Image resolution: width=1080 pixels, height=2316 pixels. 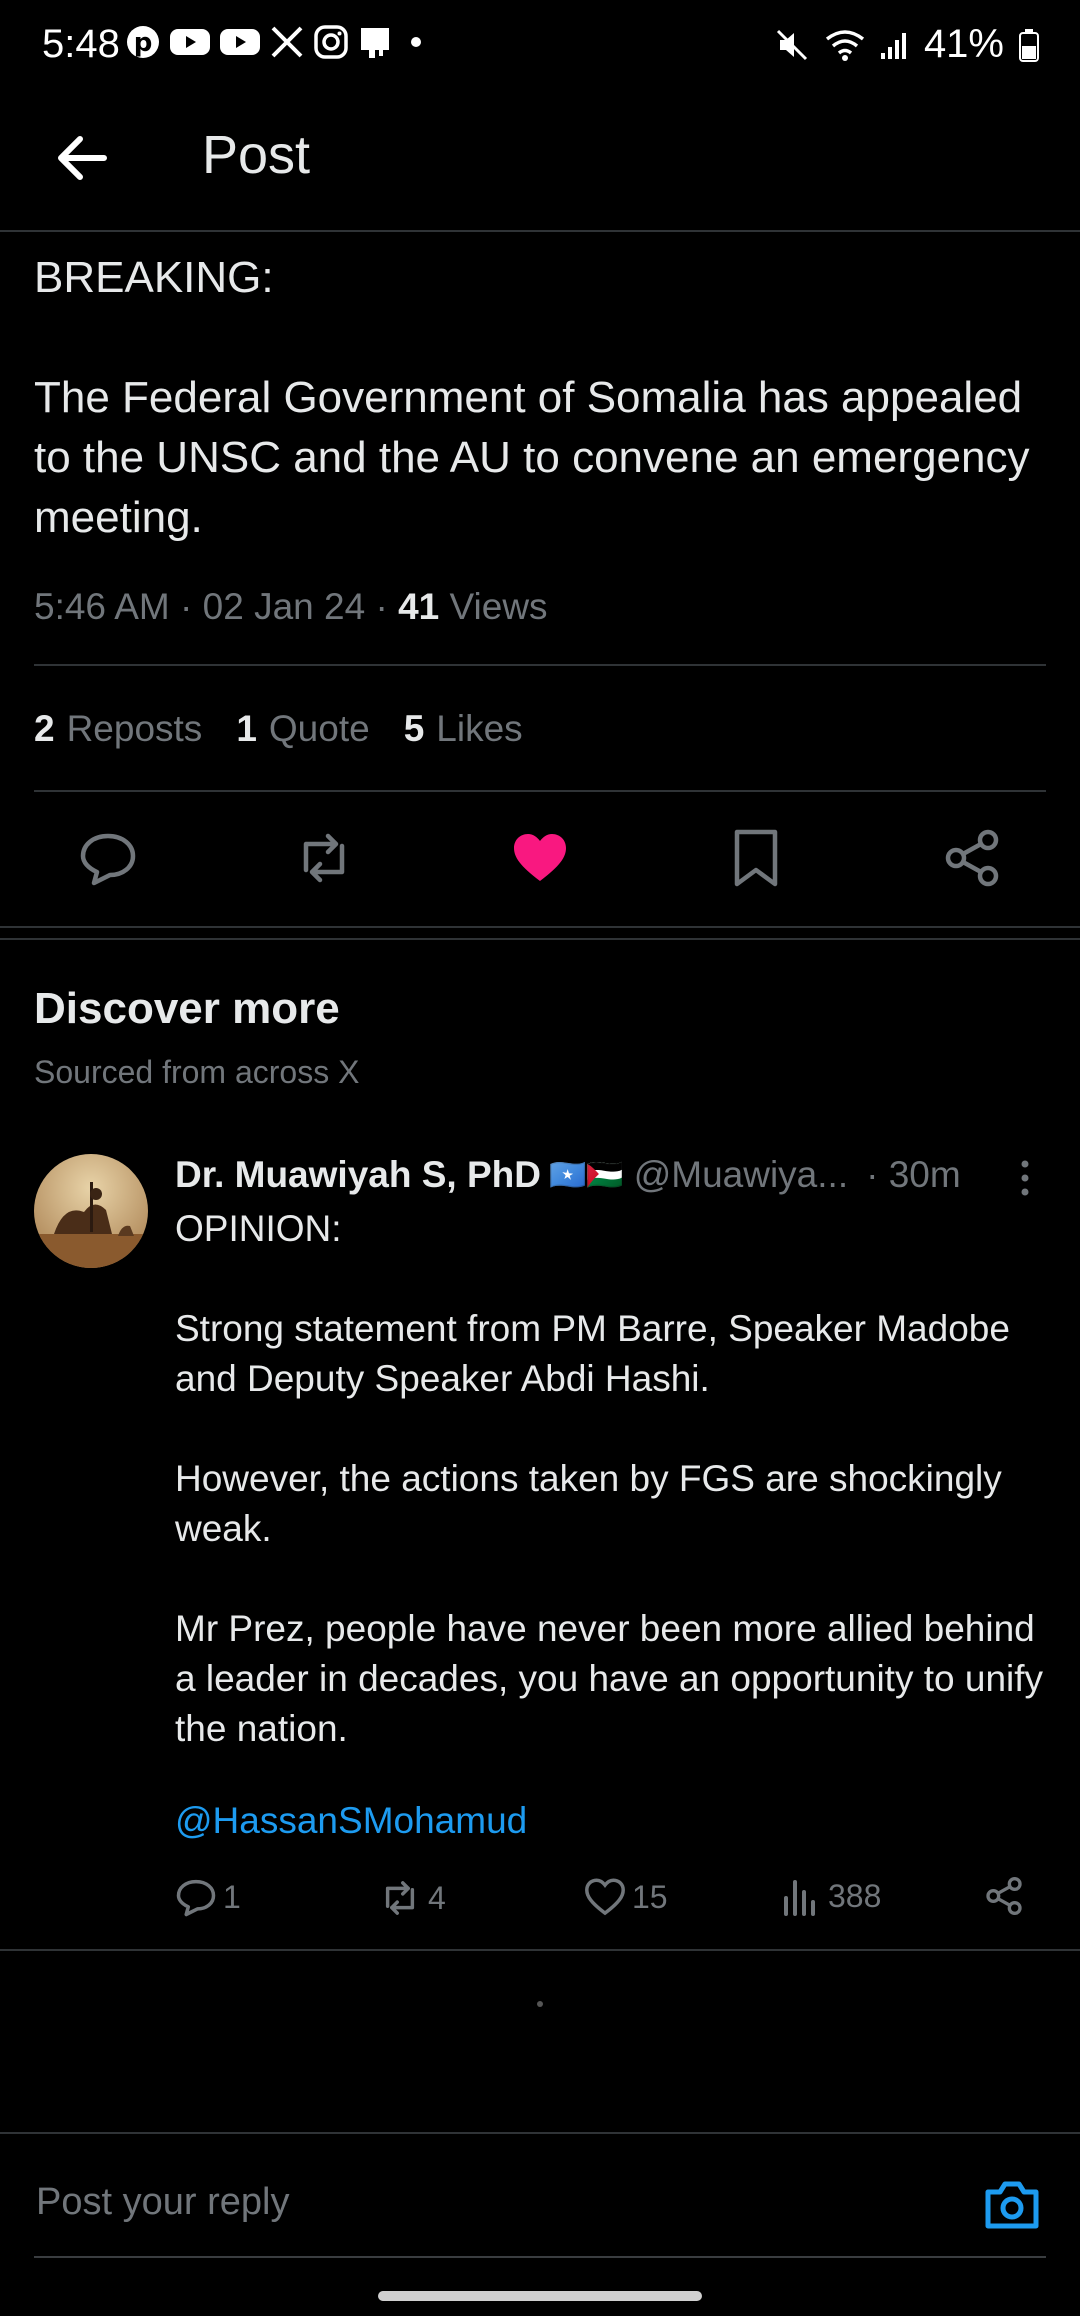 What do you see at coordinates (479, 728) in the screenshot?
I see `likes-label: Likes` at bounding box center [479, 728].